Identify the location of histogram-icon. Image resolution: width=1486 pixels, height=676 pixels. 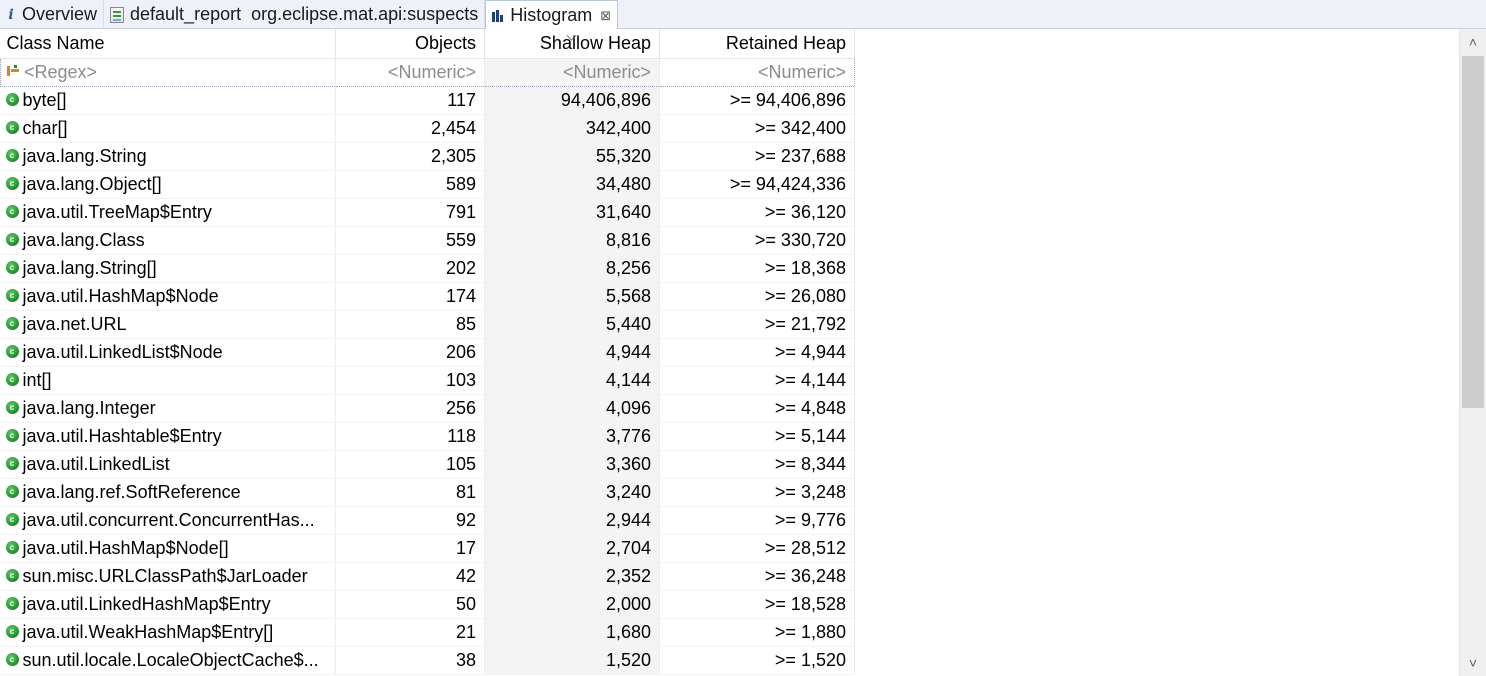
(498, 15).